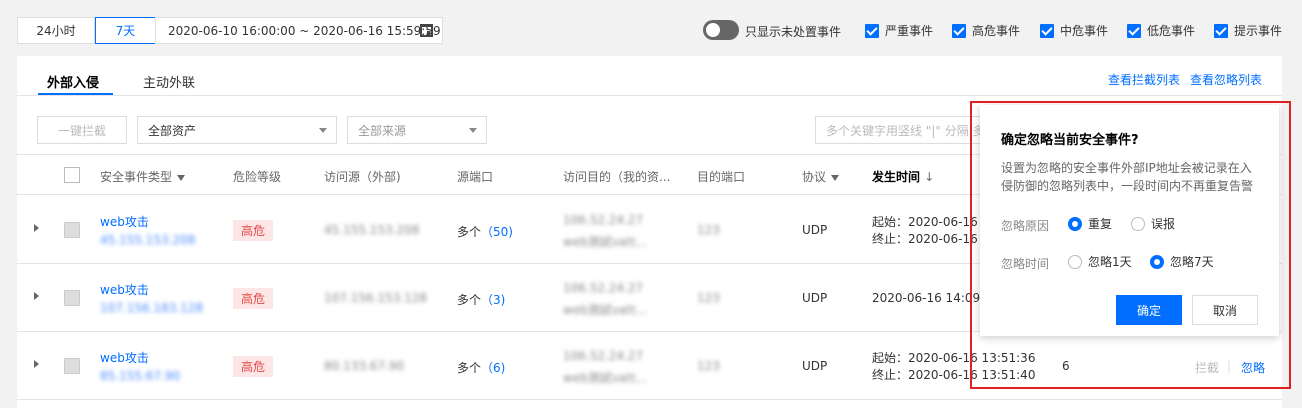  I want to click on source-ip: 80.133.67.90, so click(364, 366).